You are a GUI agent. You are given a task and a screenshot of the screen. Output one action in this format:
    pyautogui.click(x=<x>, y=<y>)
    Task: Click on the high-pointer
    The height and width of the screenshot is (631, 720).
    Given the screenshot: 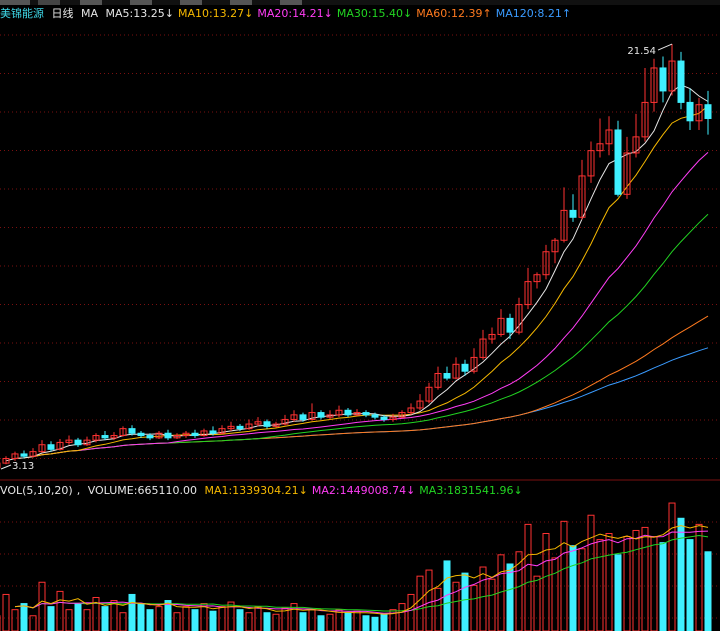 What is the action you would take?
    pyautogui.click(x=665, y=47)
    